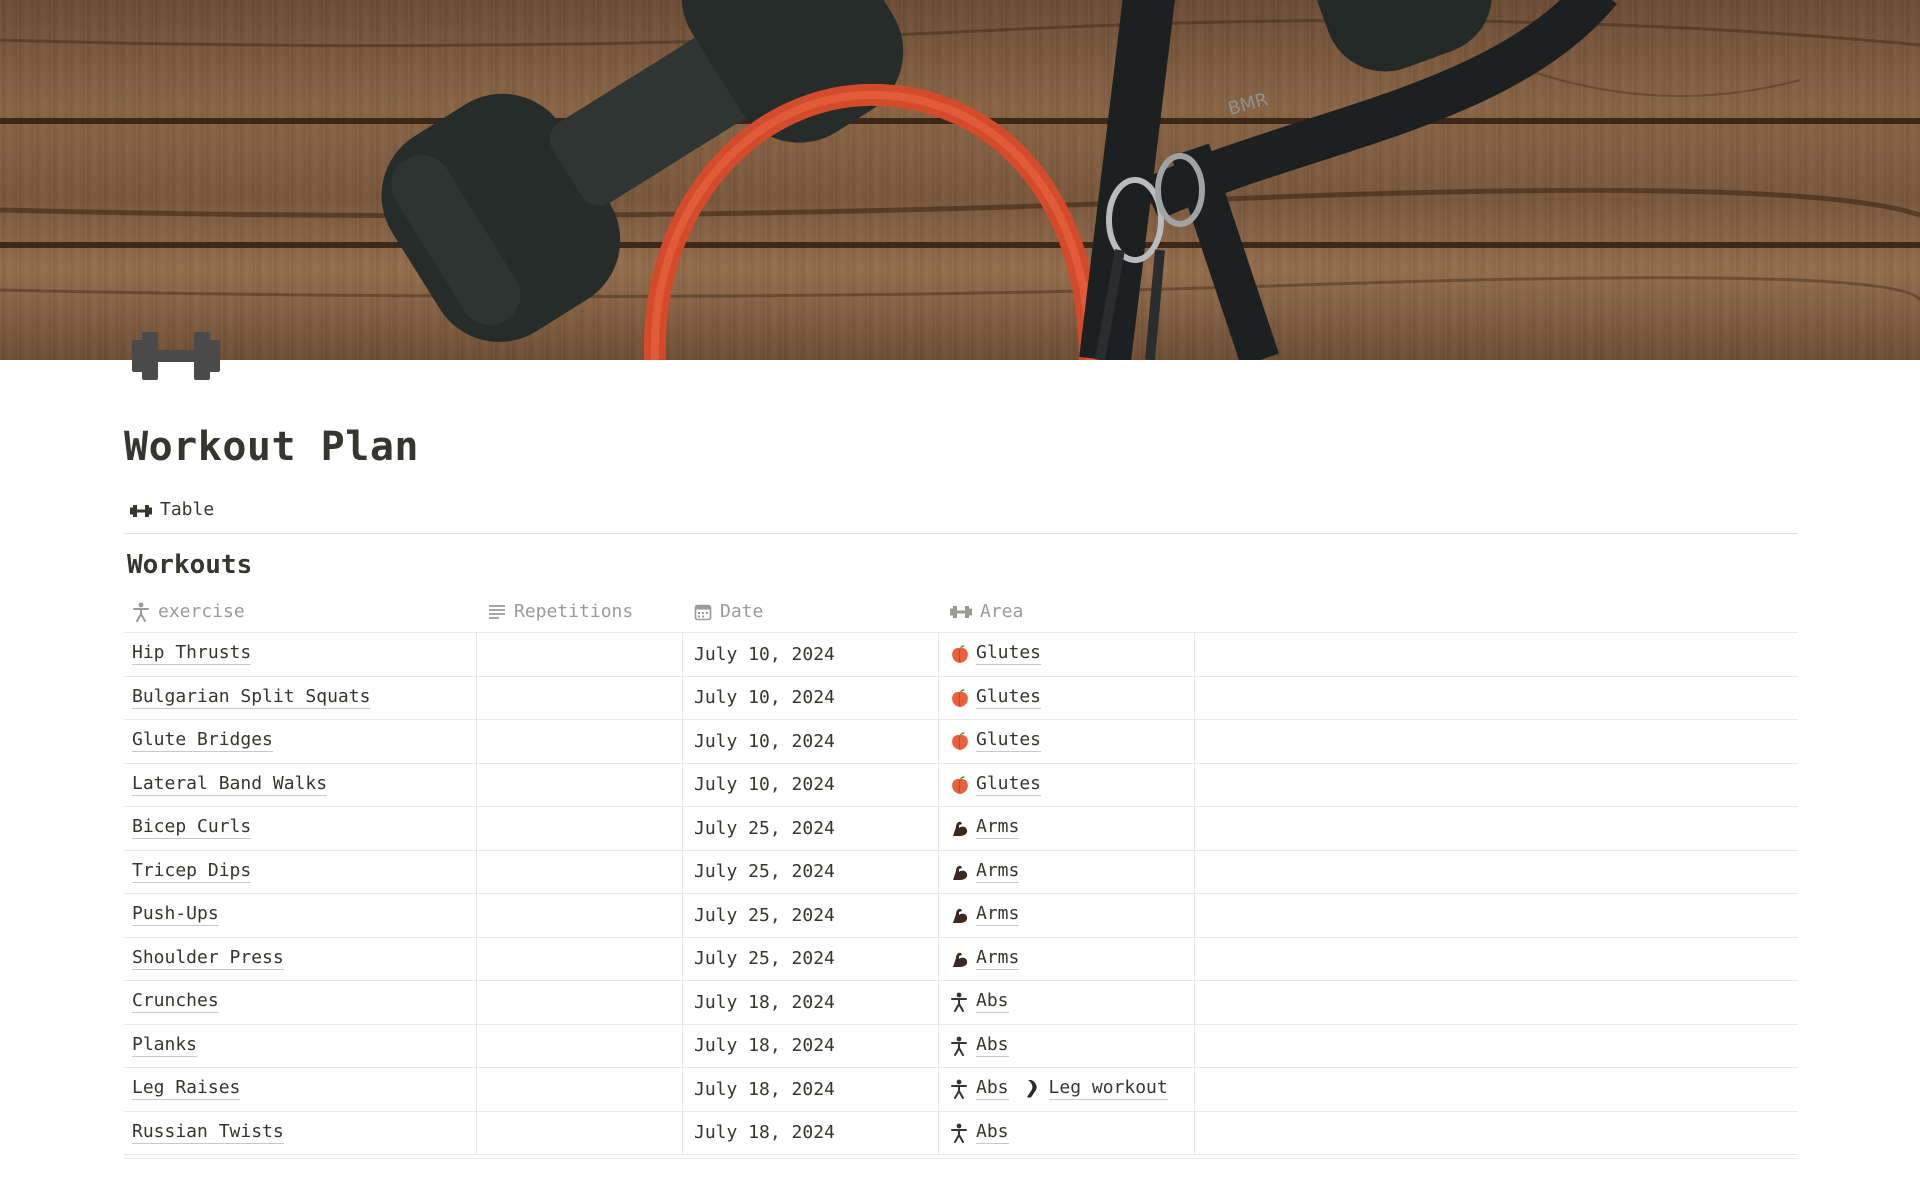 The image size is (1920, 1199). I want to click on page-title: Workout Plan, so click(271, 447).